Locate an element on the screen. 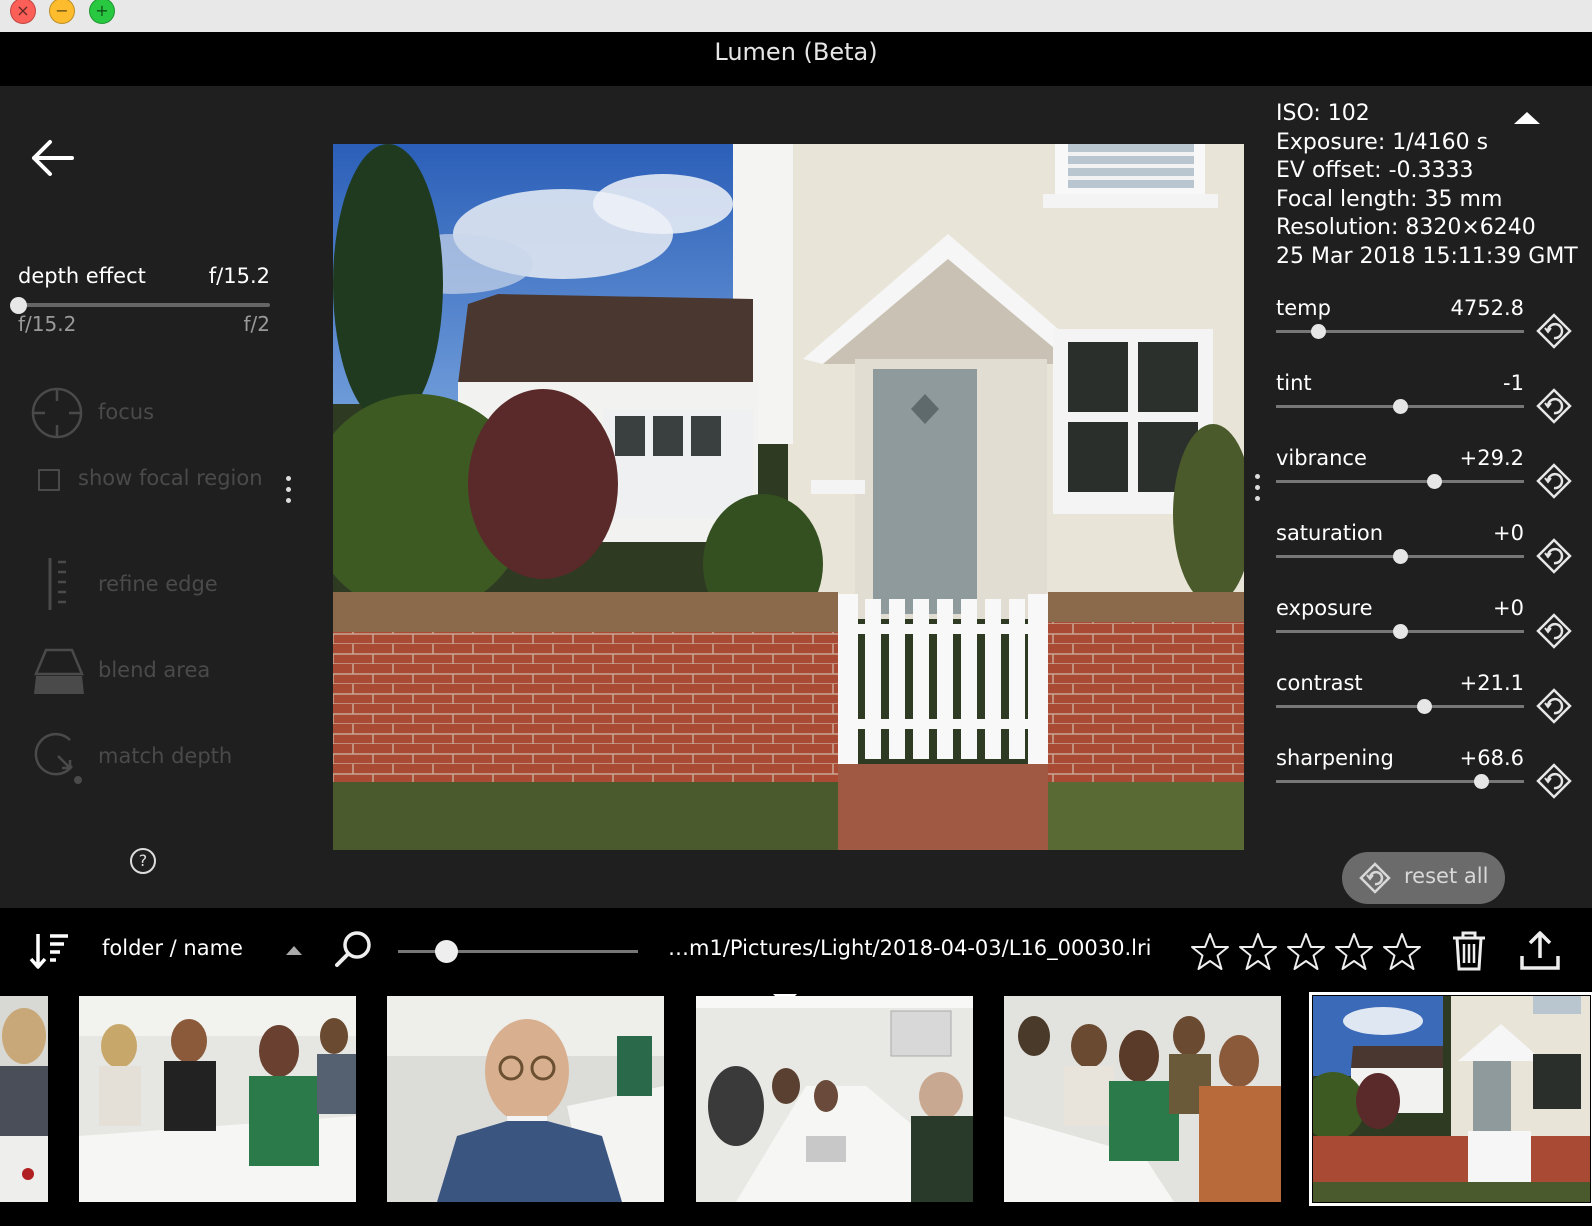 The height and width of the screenshot is (1226, 1592). depth-effect-max-label: f/2 is located at coordinates (256, 324).